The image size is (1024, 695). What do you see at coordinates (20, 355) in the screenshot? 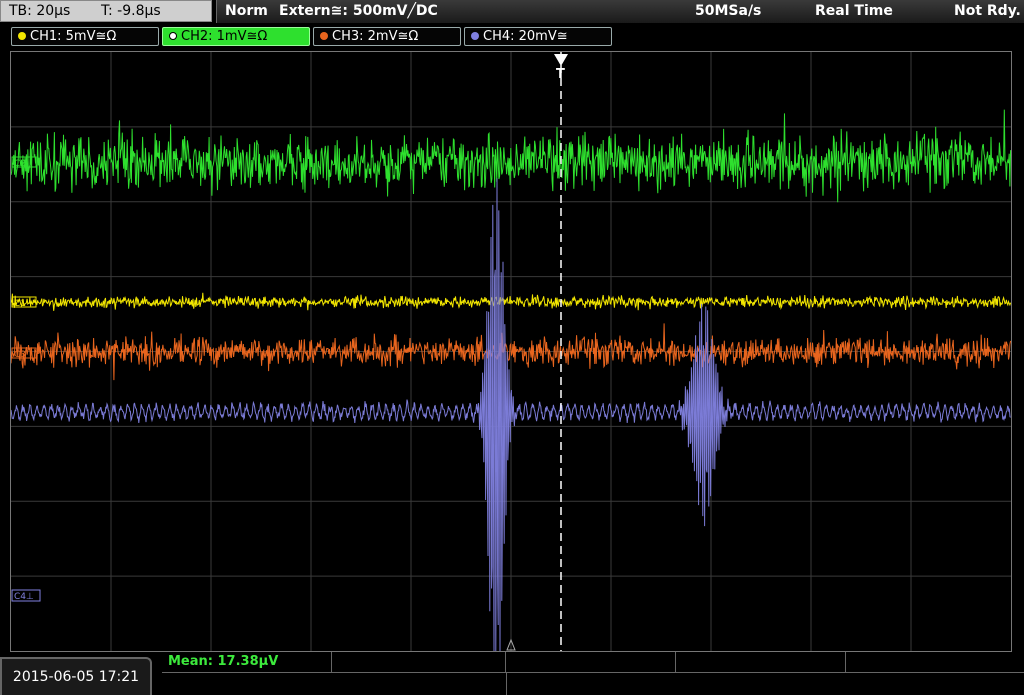
I see `ch3-marker-label: C3` at bounding box center [20, 355].